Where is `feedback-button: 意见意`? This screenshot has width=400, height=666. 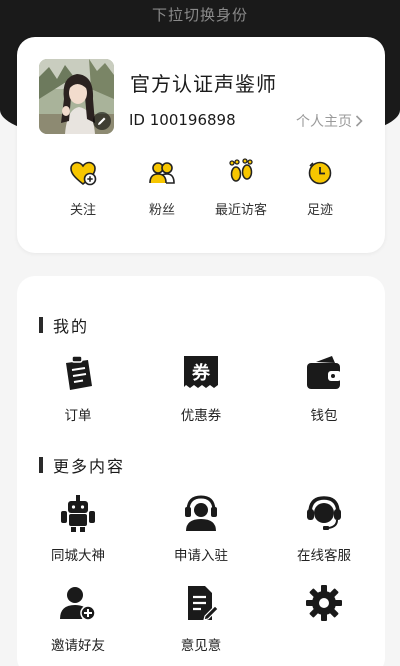 feedback-button: 意见意 is located at coordinates (201, 618).